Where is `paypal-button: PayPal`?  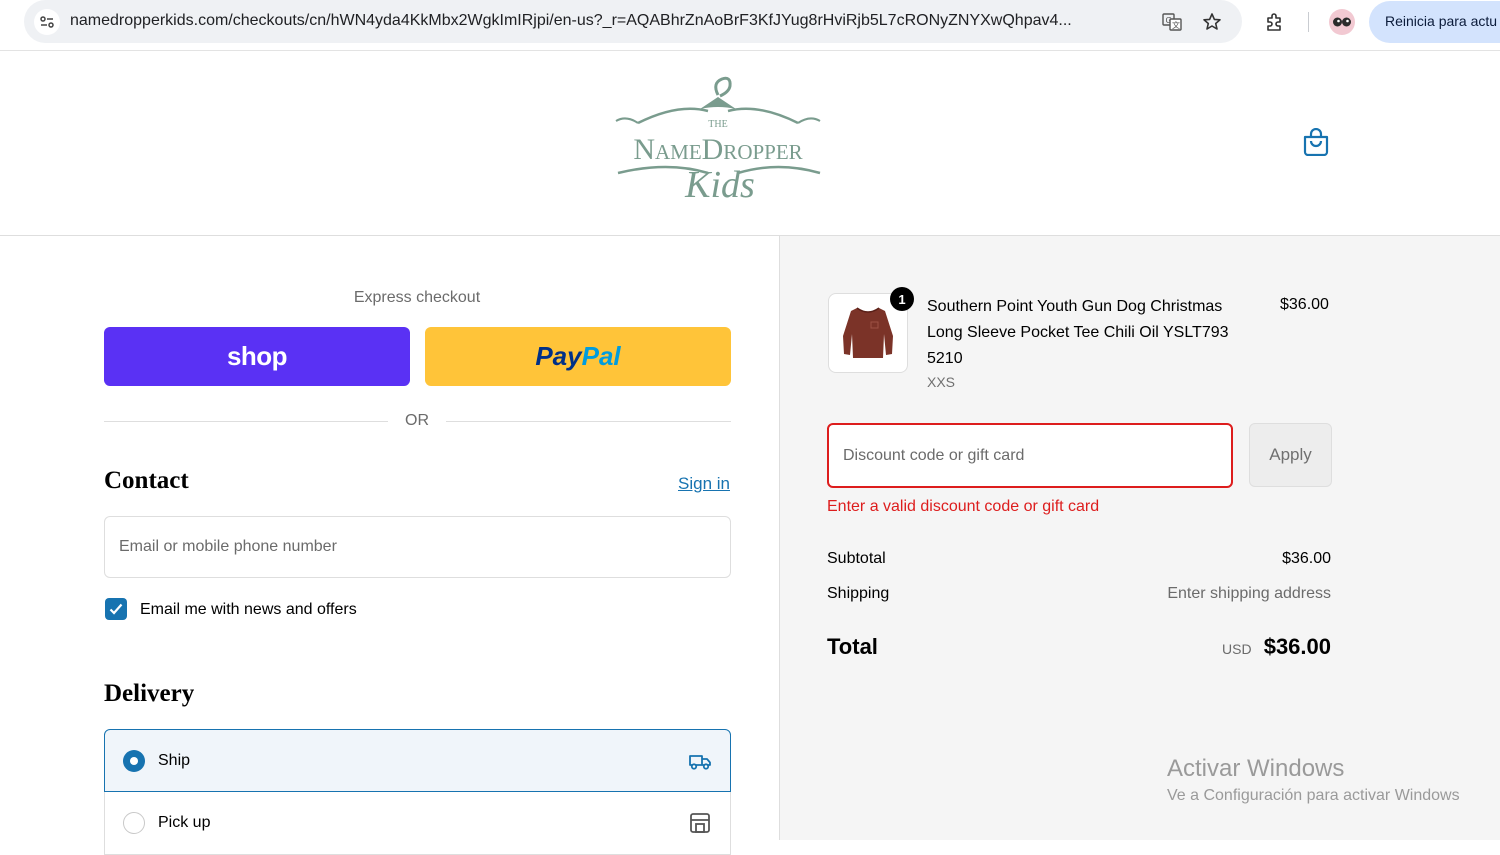 paypal-button: PayPal is located at coordinates (578, 356).